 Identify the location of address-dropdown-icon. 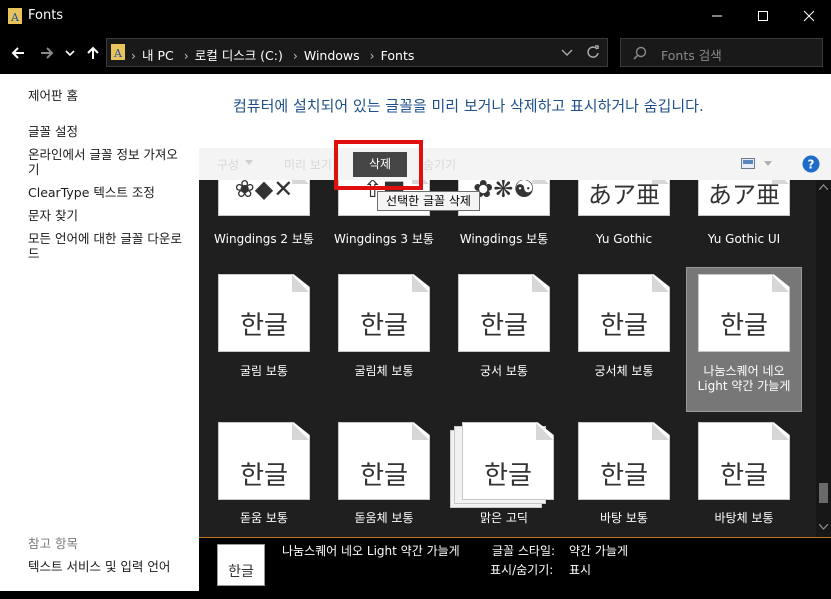
(567, 52).